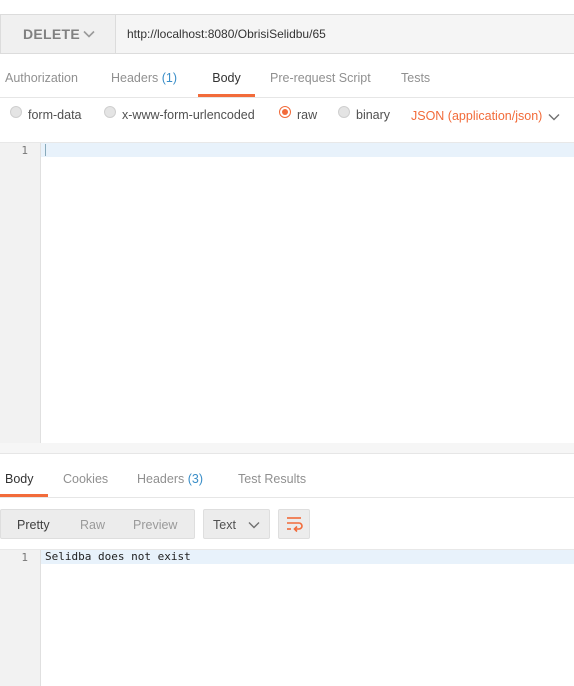 The width and height of the screenshot is (574, 686). I want to click on wrap-lines-button, so click(294, 524).